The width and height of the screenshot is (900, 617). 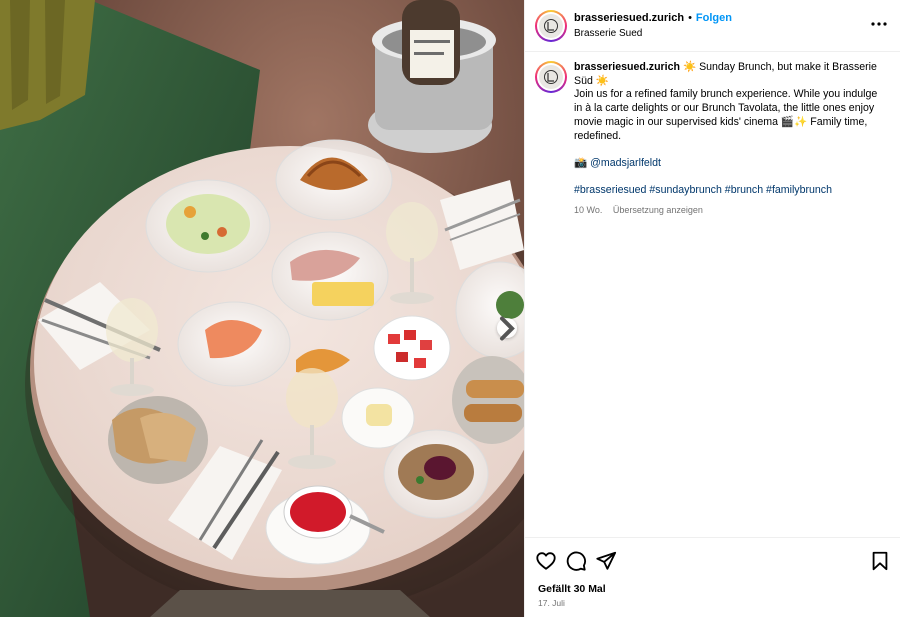 I want to click on carousel-next-button, so click(x=507, y=328).